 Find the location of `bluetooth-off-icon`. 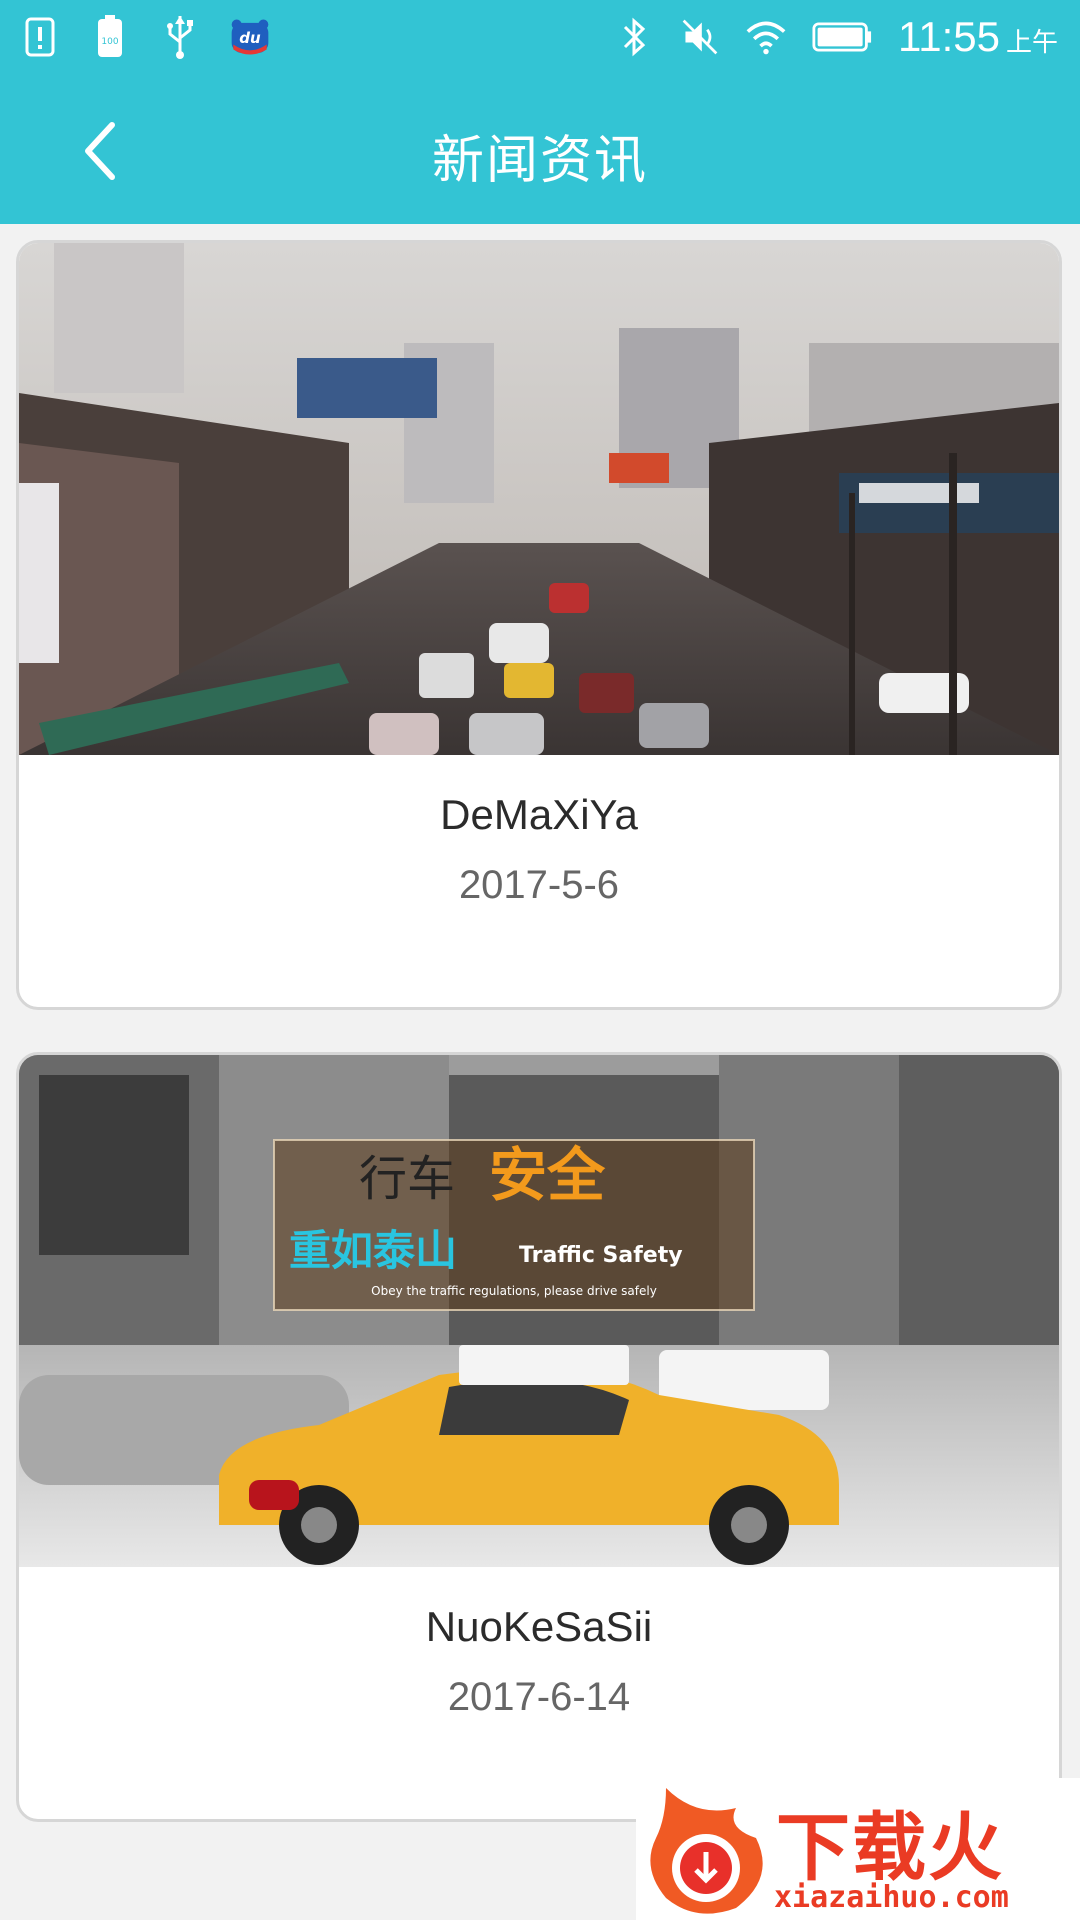

bluetooth-off-icon is located at coordinates (634, 37).